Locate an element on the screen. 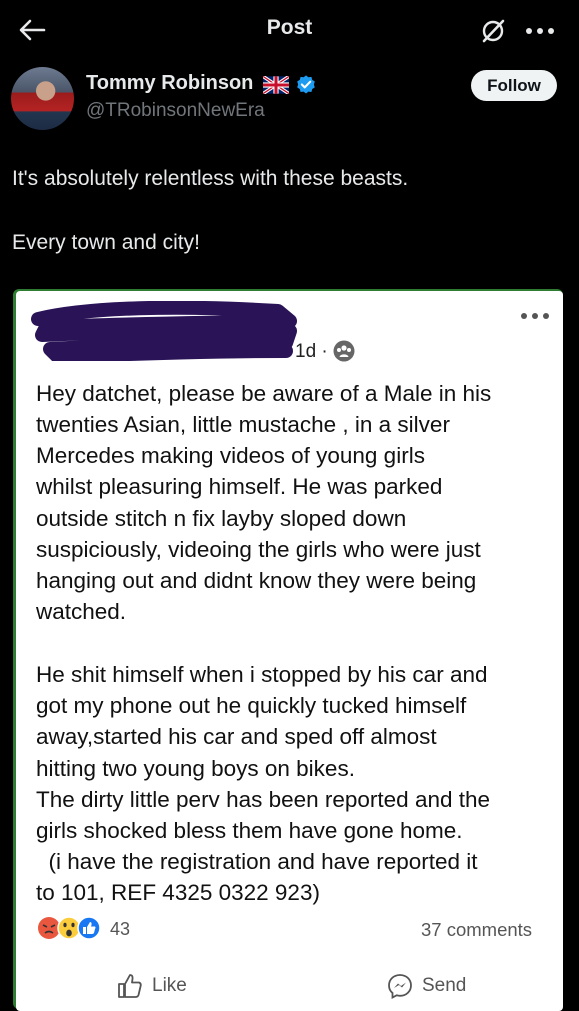 This screenshot has height=1011, width=579. embedded-text-line: outside stitch n fix layby sloped down is located at coordinates (221, 518).